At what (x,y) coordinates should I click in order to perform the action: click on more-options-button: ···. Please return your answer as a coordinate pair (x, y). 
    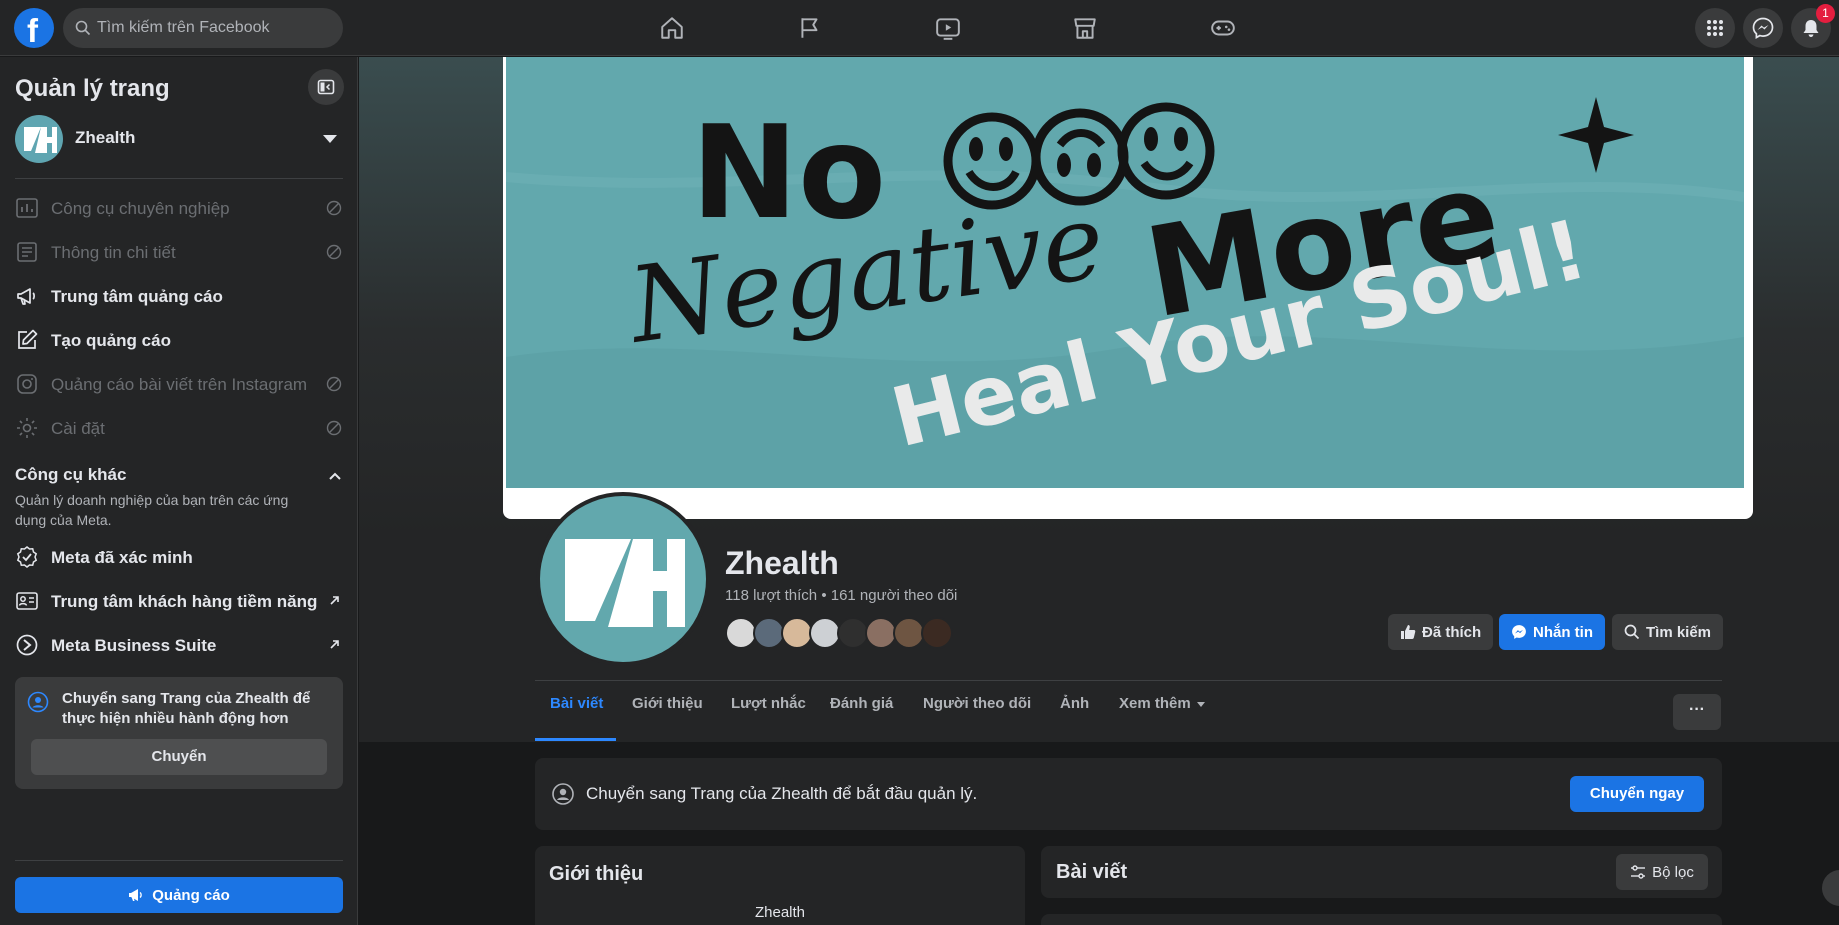
    Looking at the image, I should click on (1697, 712).